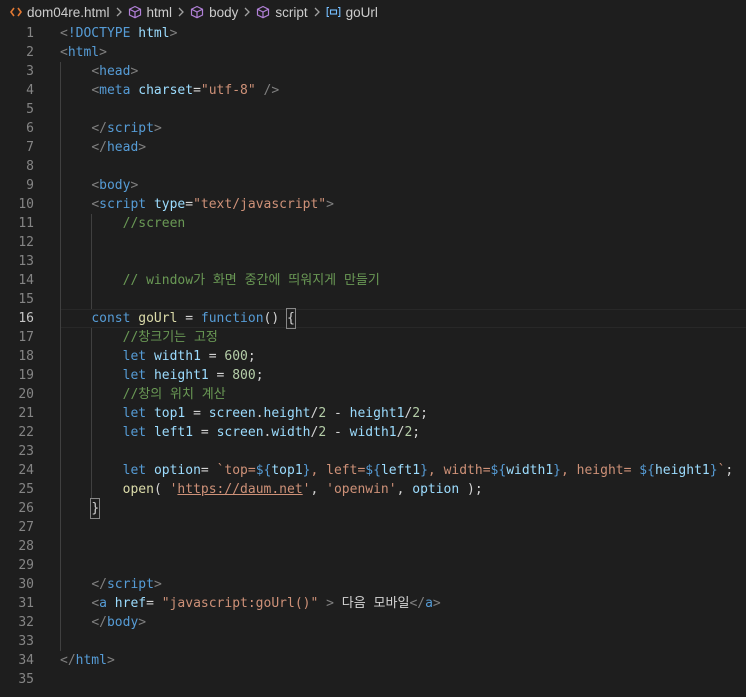 The image size is (746, 697). Describe the element at coordinates (373, 641) in the screenshot. I see `code-line: 33` at that location.